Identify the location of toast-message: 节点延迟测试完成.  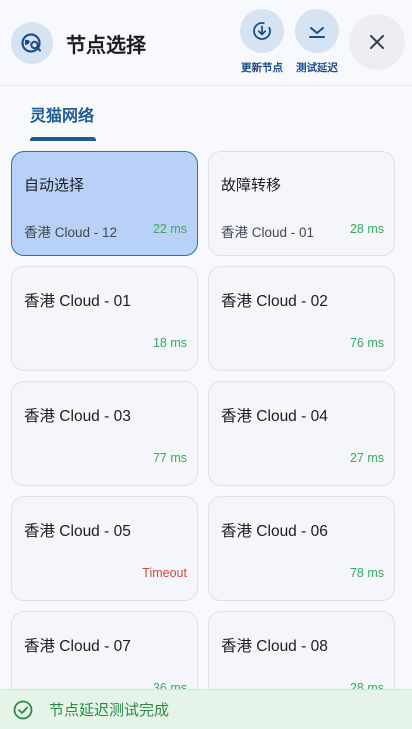
(109, 710).